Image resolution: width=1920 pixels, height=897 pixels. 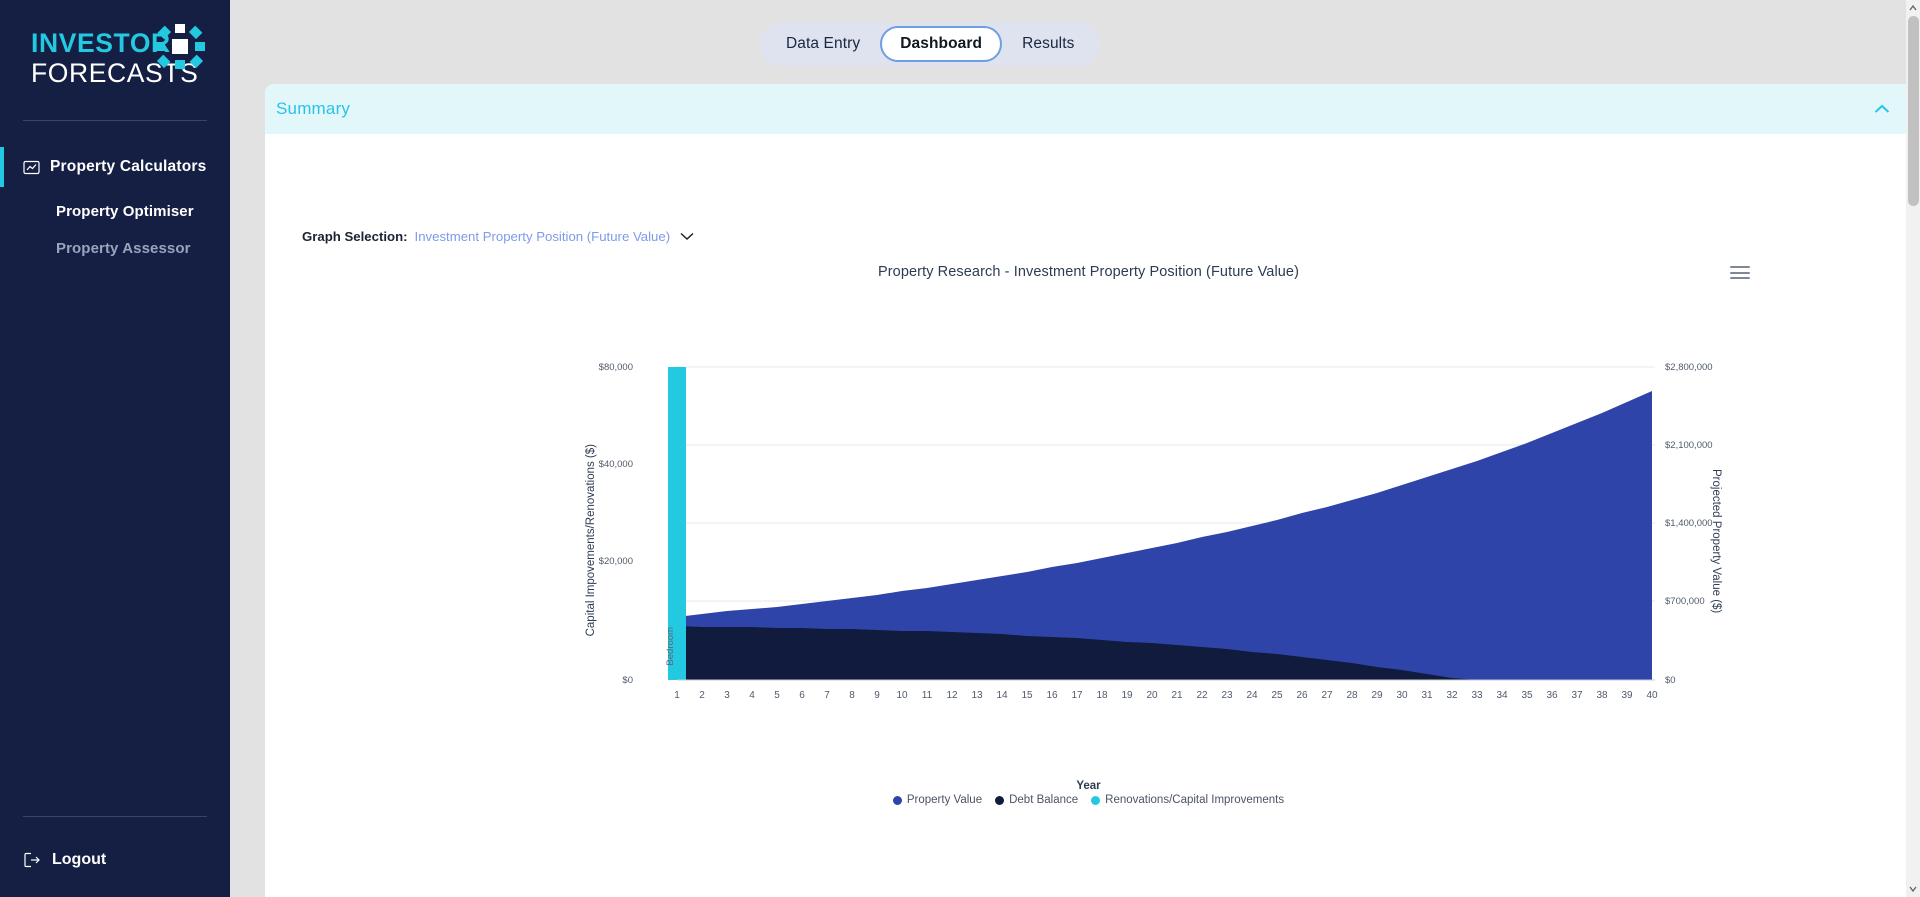 I want to click on logout-icon, so click(x=32, y=860).